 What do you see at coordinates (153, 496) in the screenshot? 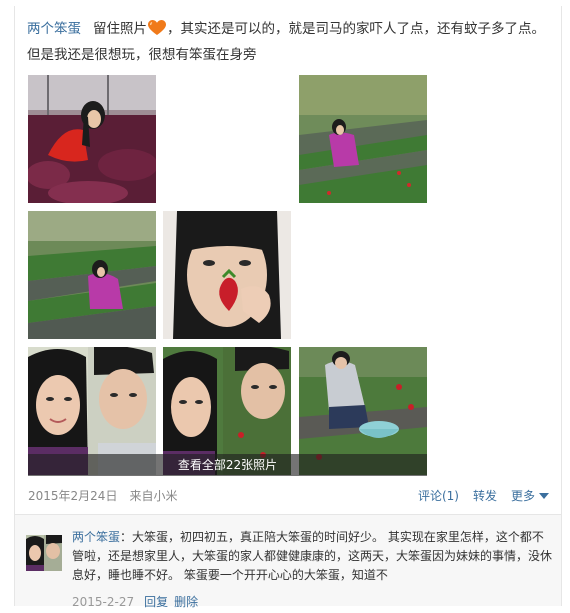
I see `post-source: 来自小米` at bounding box center [153, 496].